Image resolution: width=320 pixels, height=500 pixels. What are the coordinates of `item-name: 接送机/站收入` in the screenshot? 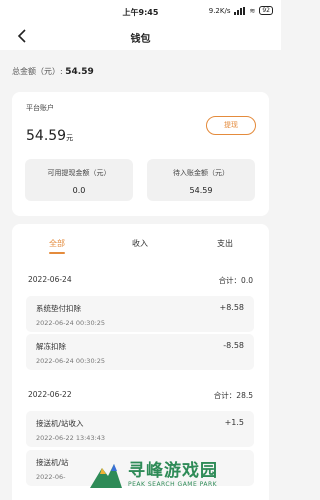 It's located at (60, 423).